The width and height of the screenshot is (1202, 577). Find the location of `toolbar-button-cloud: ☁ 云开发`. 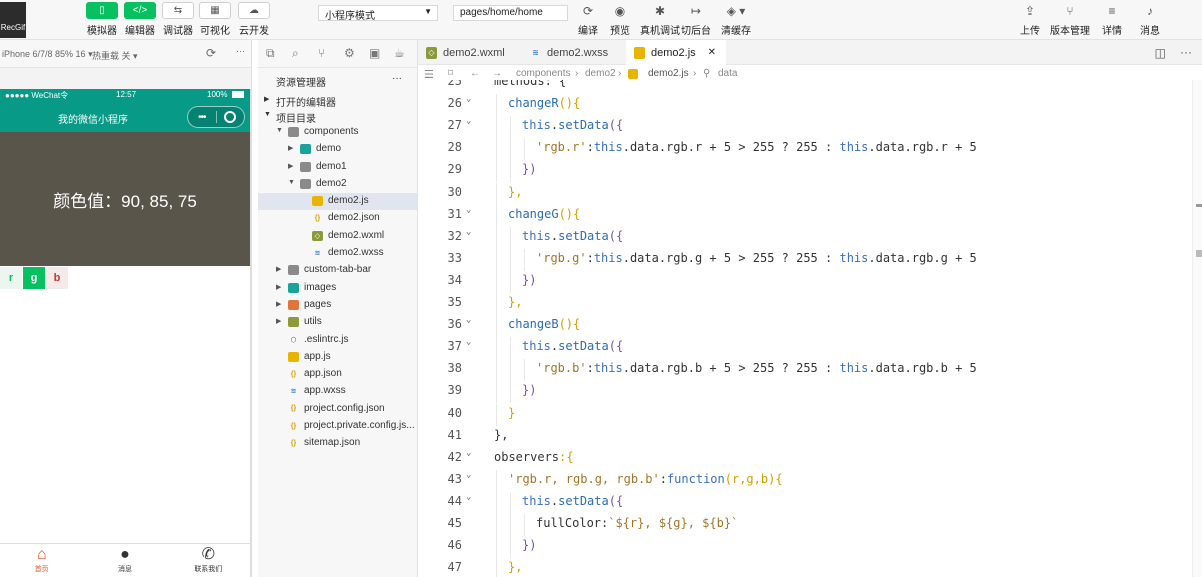

toolbar-button-cloud: ☁ 云开发 is located at coordinates (254, 20).